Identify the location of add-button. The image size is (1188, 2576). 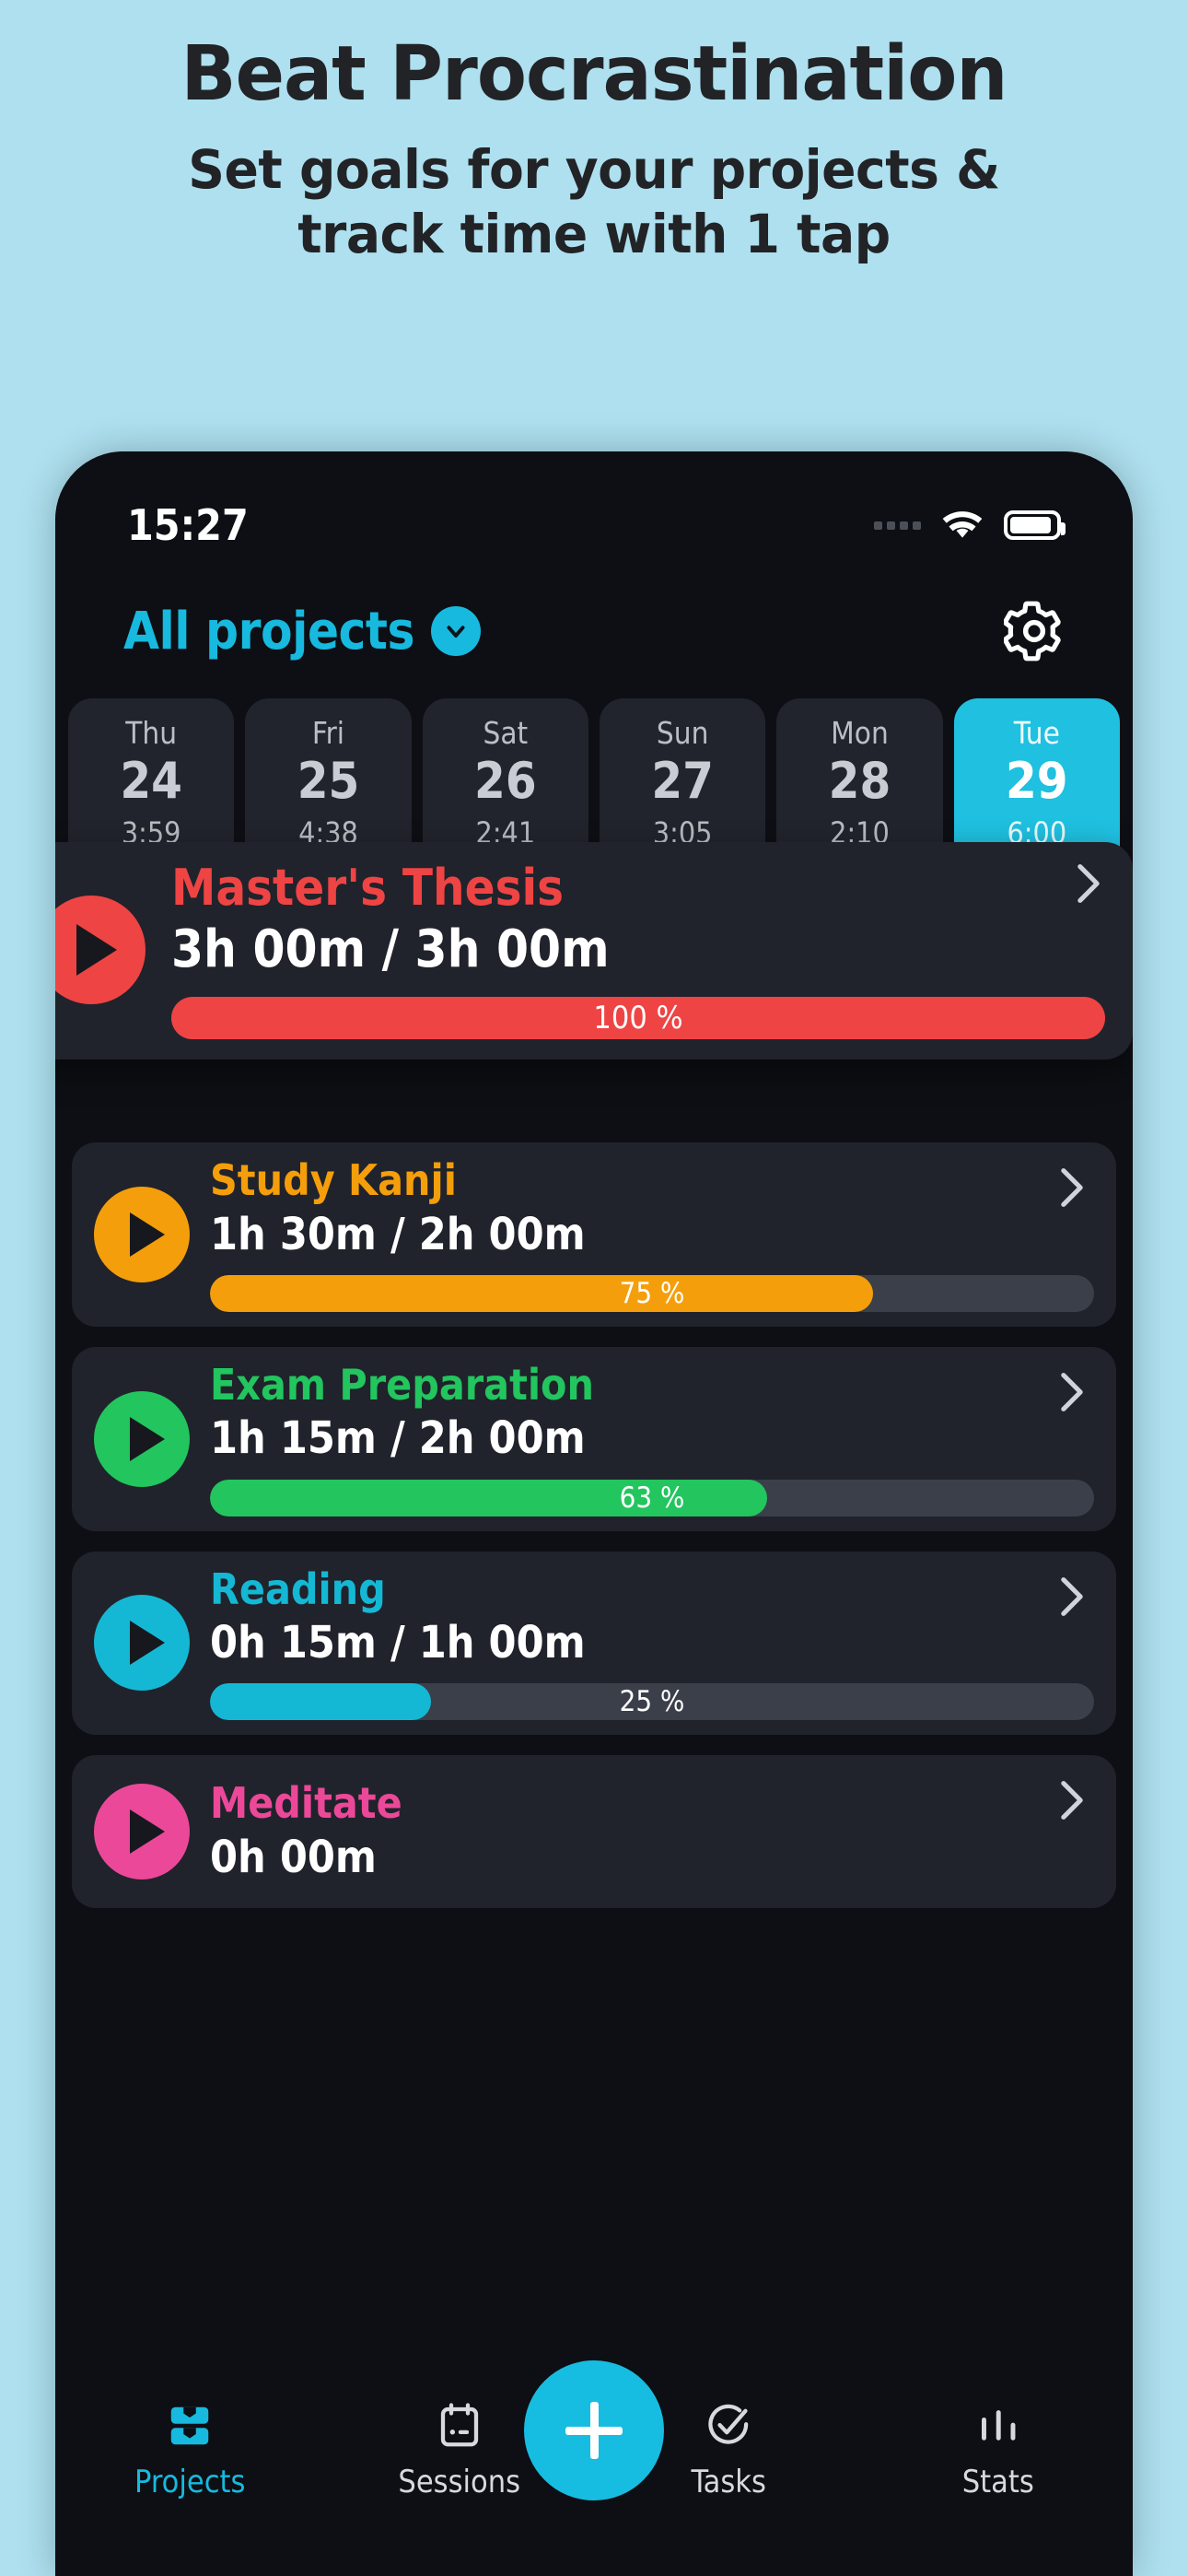
(594, 2430).